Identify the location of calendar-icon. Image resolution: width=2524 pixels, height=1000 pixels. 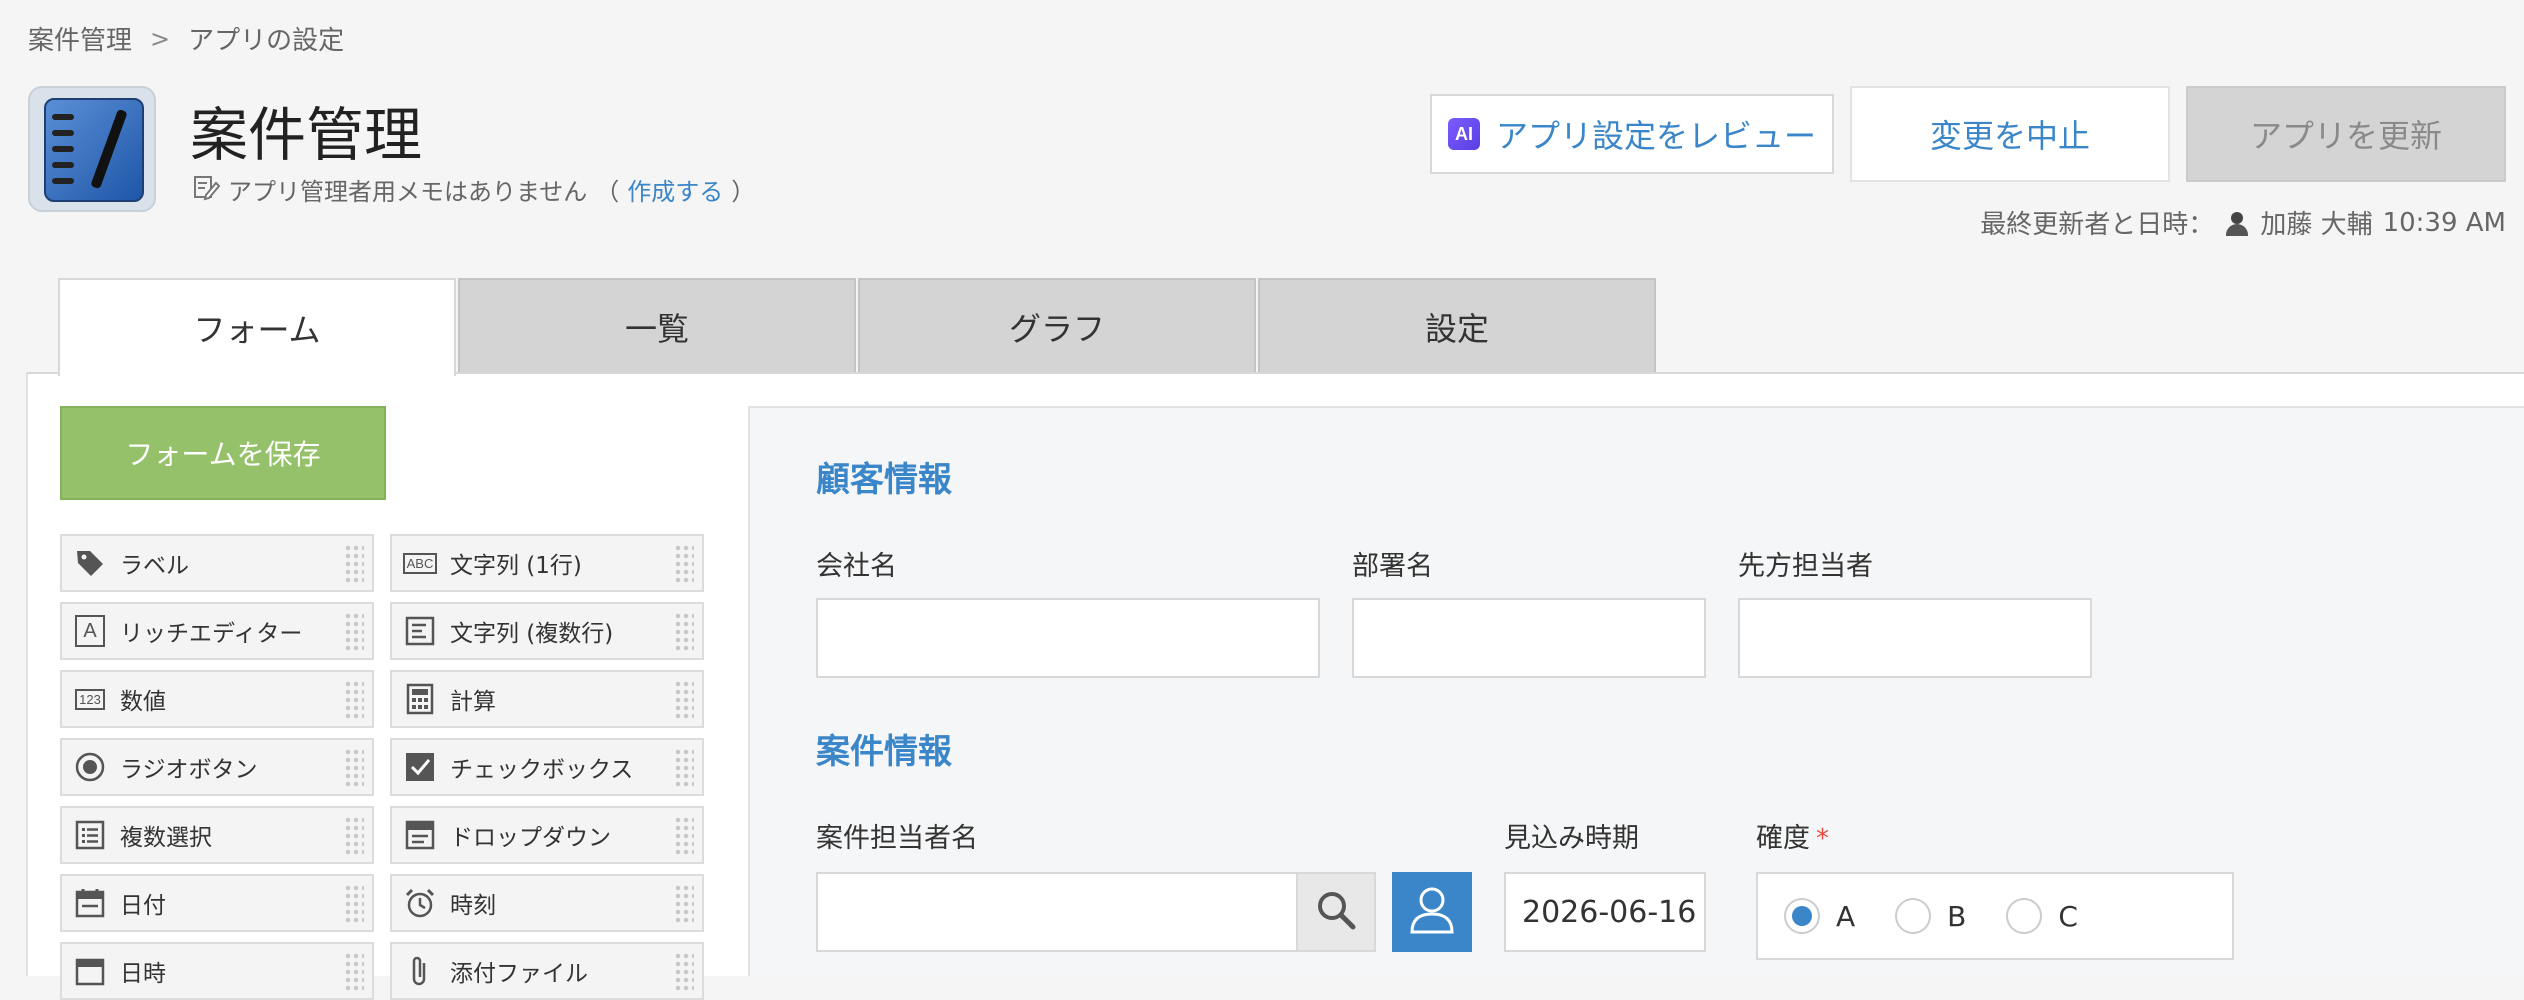
(90, 903).